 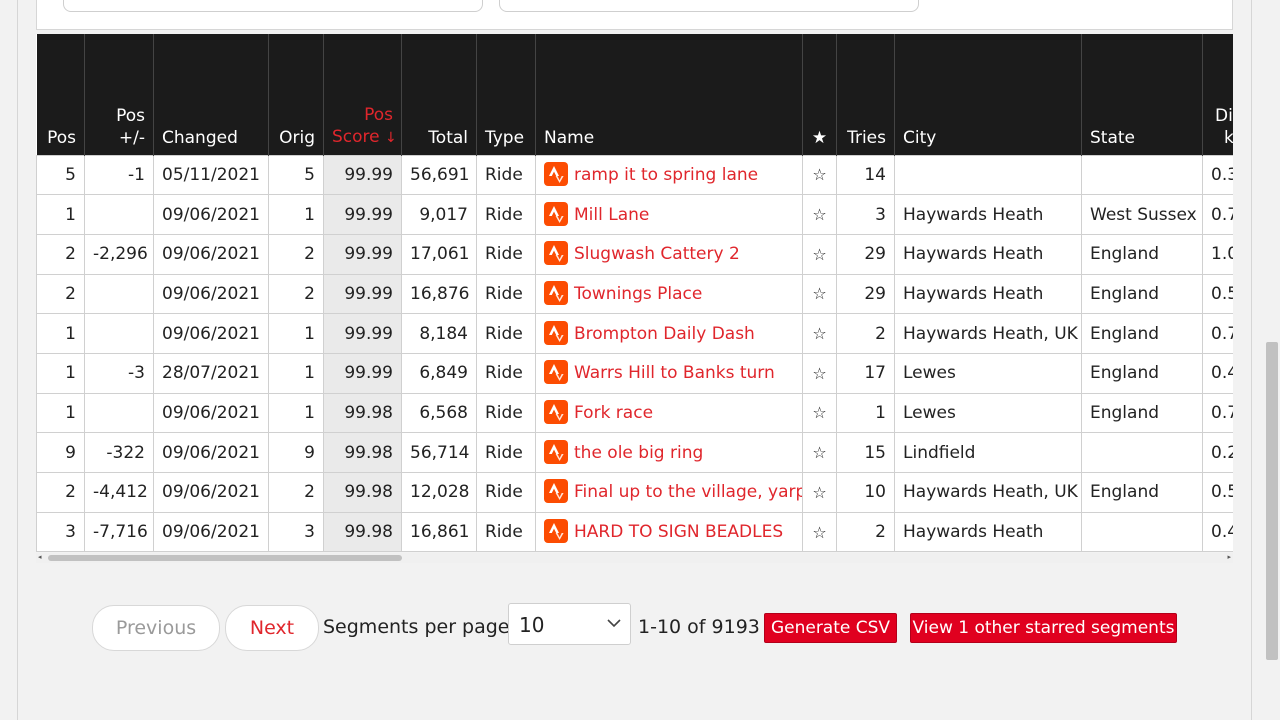 What do you see at coordinates (657, 254) in the screenshot?
I see `segment-name-link: Slugwash Cattery 2` at bounding box center [657, 254].